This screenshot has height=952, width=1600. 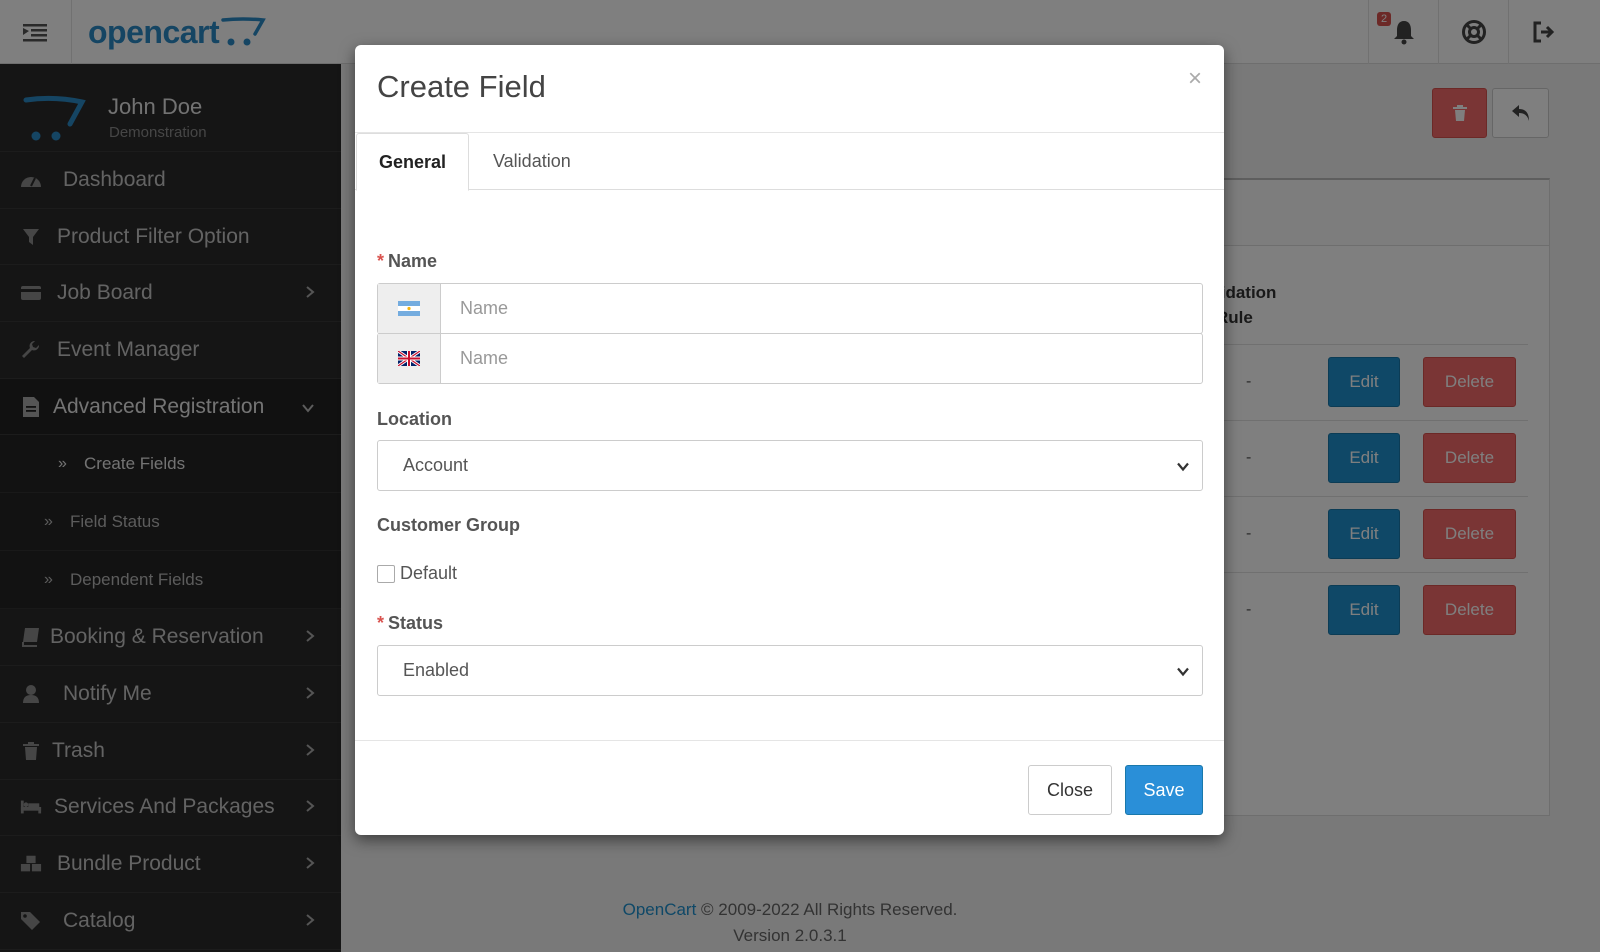 I want to click on name-input-group-ar, so click(x=790, y=308).